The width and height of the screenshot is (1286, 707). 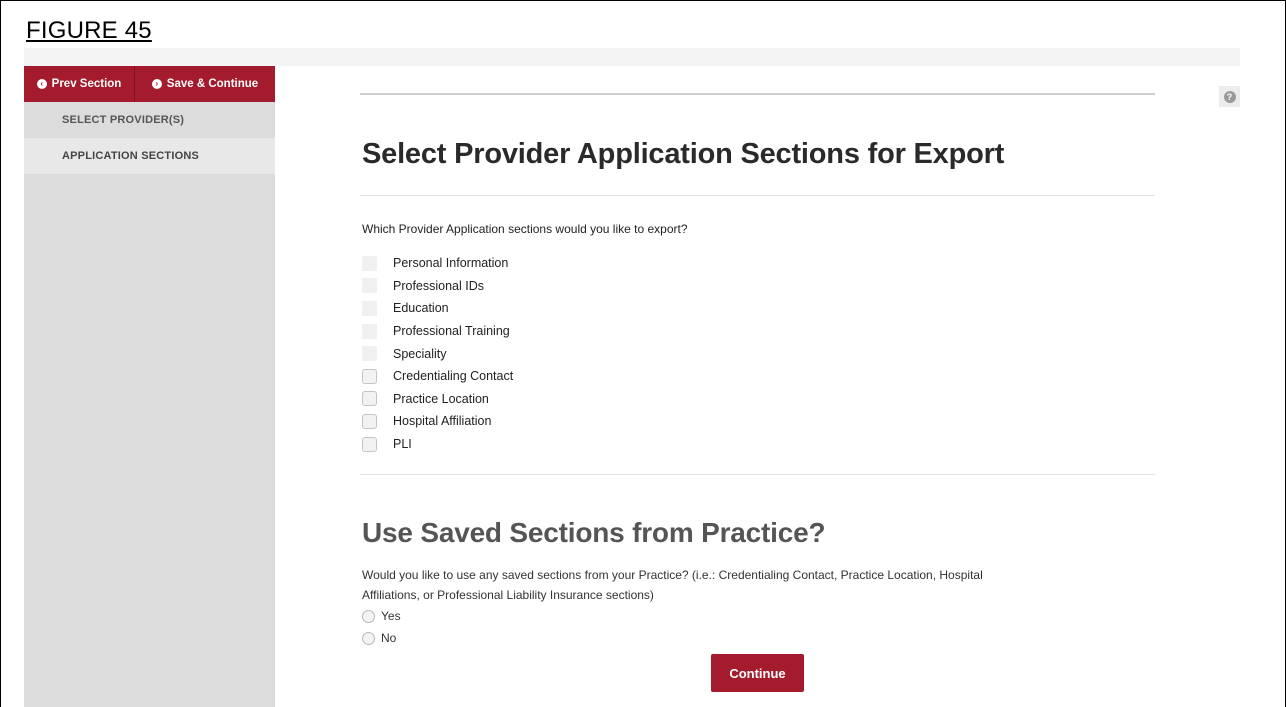 What do you see at coordinates (86, 84) in the screenshot?
I see `prev-section-label: Prev Section` at bounding box center [86, 84].